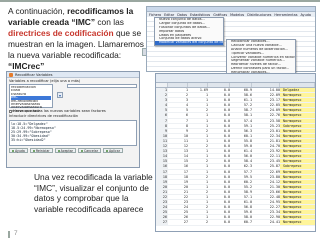 This screenshot has width=320, height=240. What do you see at coordinates (185, 181) in the screenshot?
I see `table-cell: 19` at bounding box center [185, 181].